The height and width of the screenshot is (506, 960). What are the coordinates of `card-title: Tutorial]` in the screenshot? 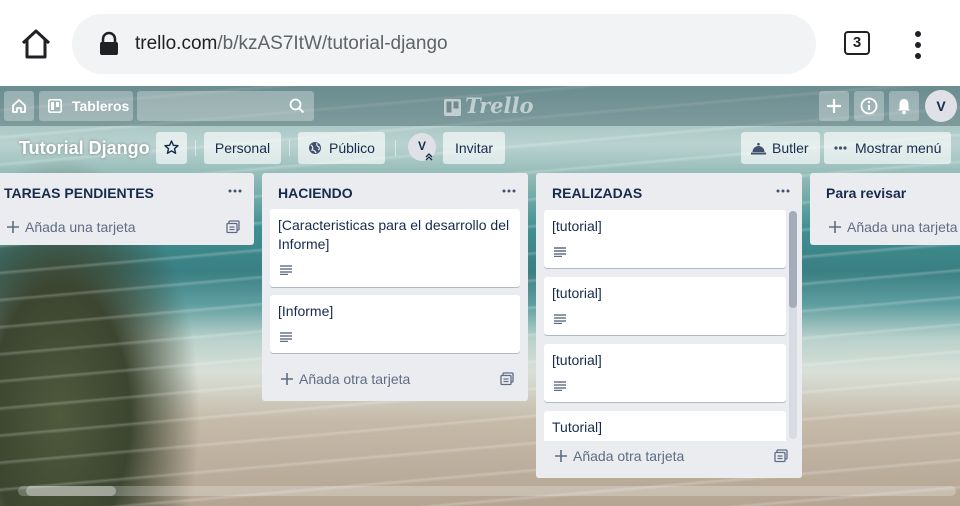 It's located at (577, 427).